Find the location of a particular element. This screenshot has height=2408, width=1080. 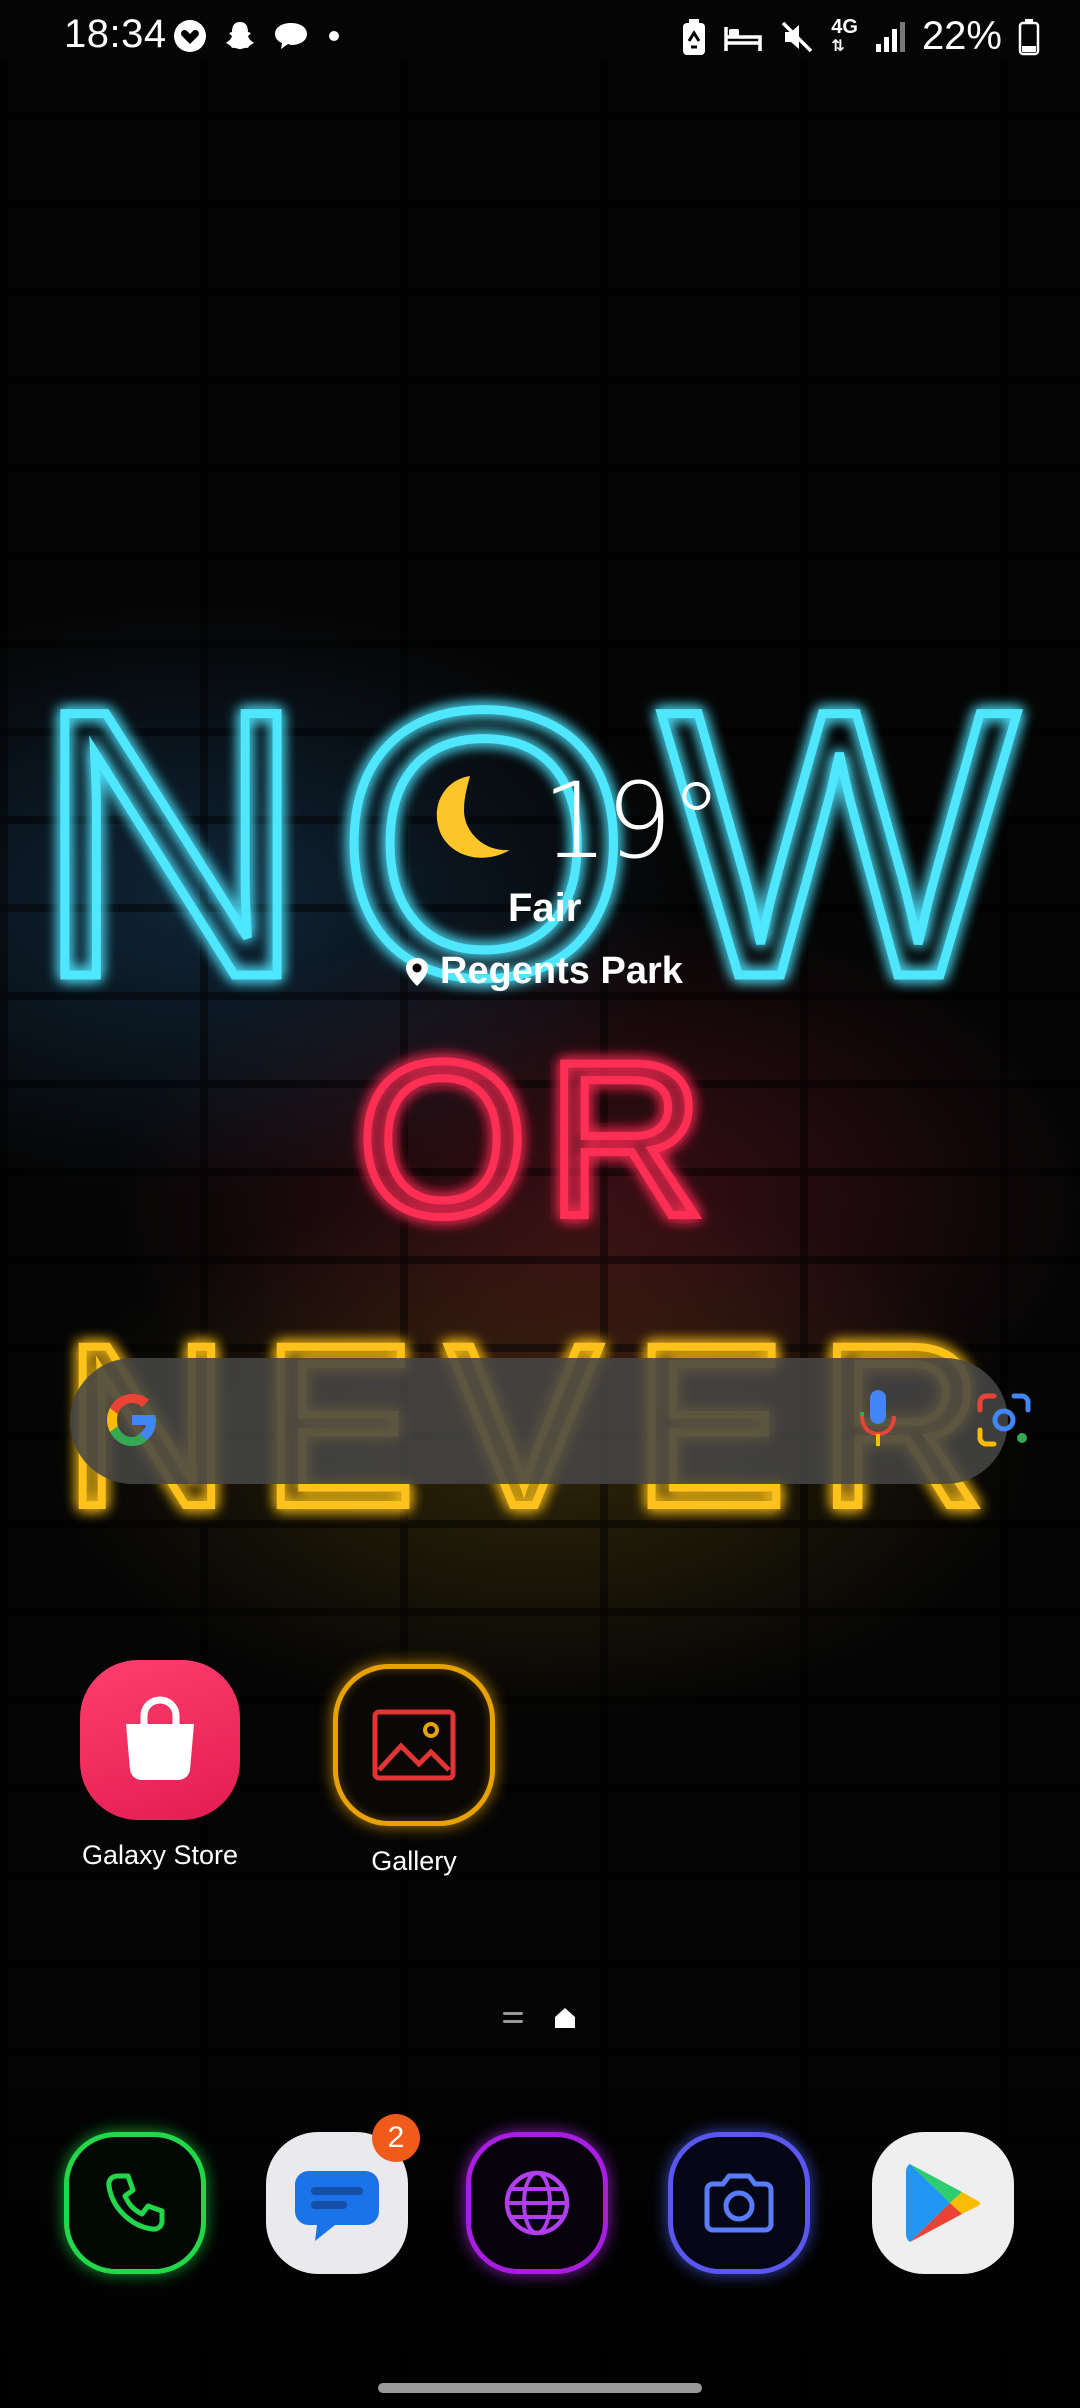

app-galaxy-store: Galaxy Store is located at coordinates (160, 1765).